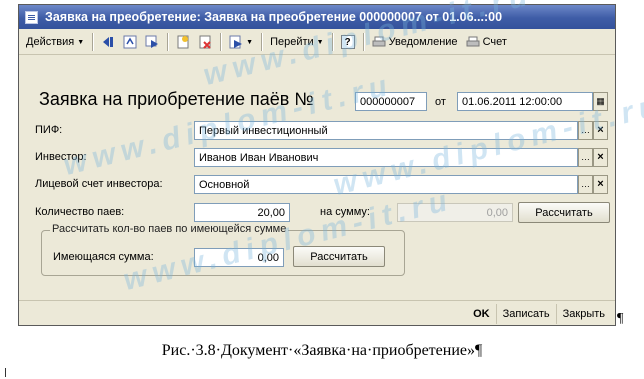 Image resolution: width=644 pixels, height=379 pixels. I want to click on sum-field: 0,00, so click(455, 212).